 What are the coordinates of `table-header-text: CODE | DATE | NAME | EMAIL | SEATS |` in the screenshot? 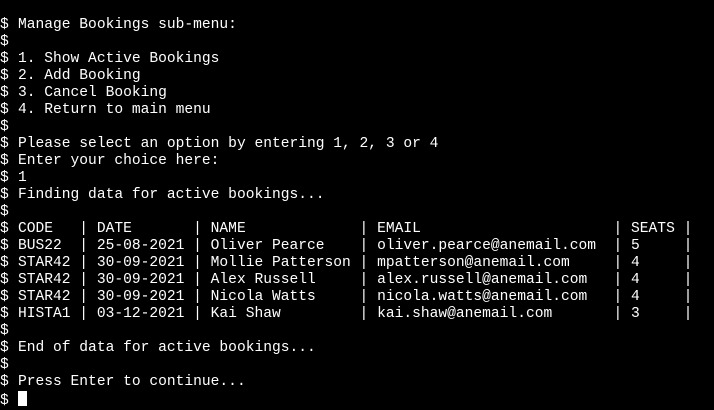 It's located at (355, 229).